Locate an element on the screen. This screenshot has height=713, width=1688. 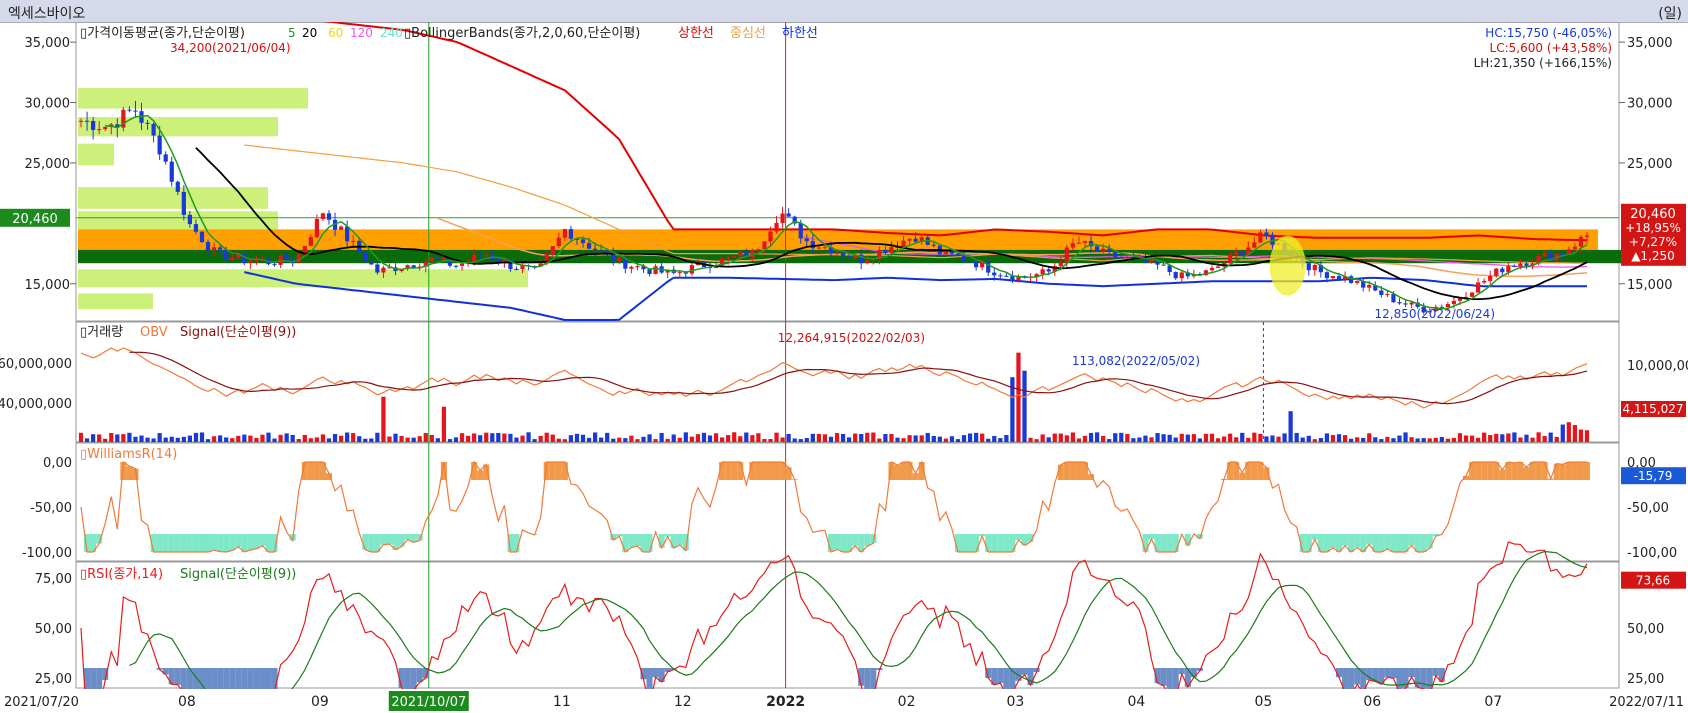
williams-ytick-left: 0,00 is located at coordinates (57, 463).